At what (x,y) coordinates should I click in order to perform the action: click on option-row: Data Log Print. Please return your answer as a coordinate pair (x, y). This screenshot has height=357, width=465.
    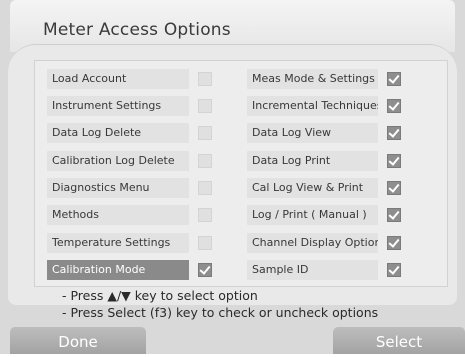
    Looking at the image, I should click on (324, 161).